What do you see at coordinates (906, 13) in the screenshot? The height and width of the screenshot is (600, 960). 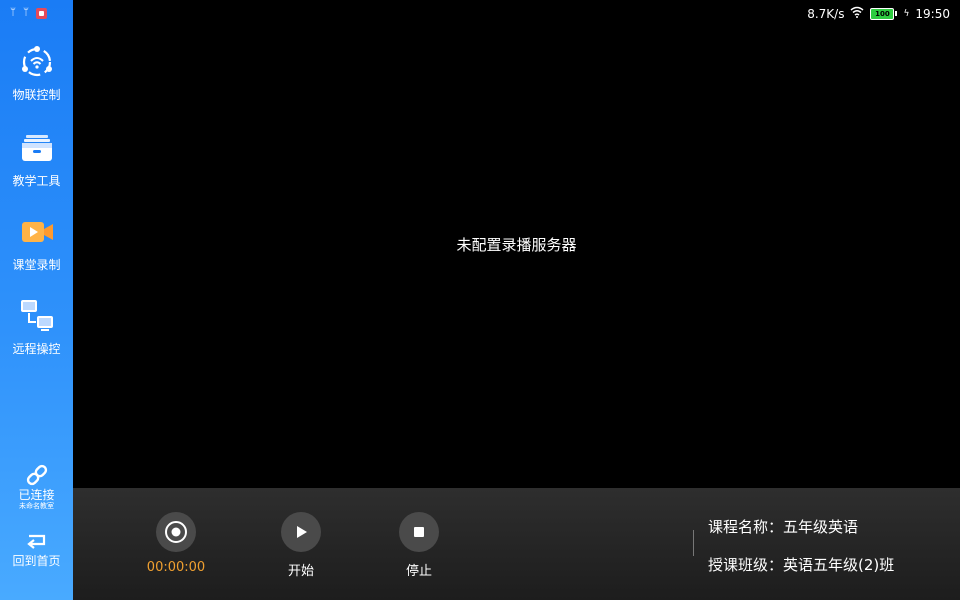 I see `charging-icon: ϟ` at bounding box center [906, 13].